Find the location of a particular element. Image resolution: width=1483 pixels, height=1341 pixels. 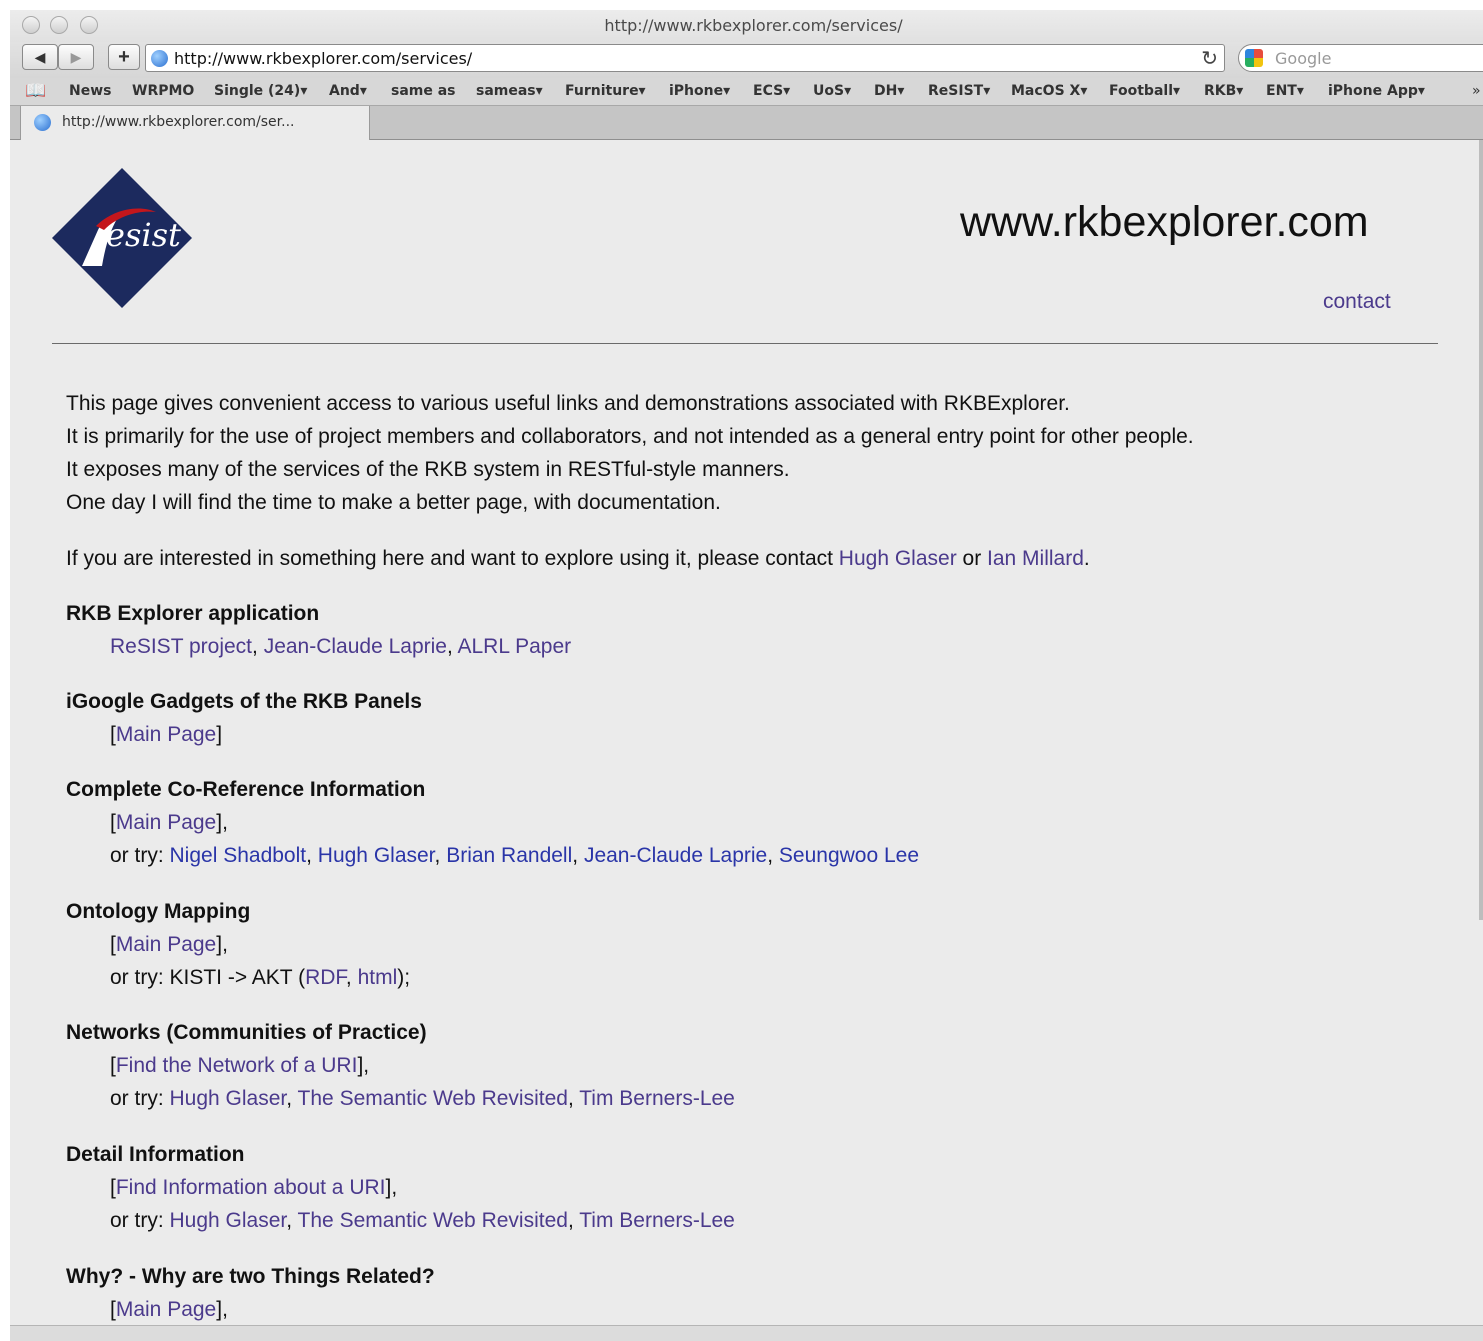

plus-icon: + is located at coordinates (124, 56).